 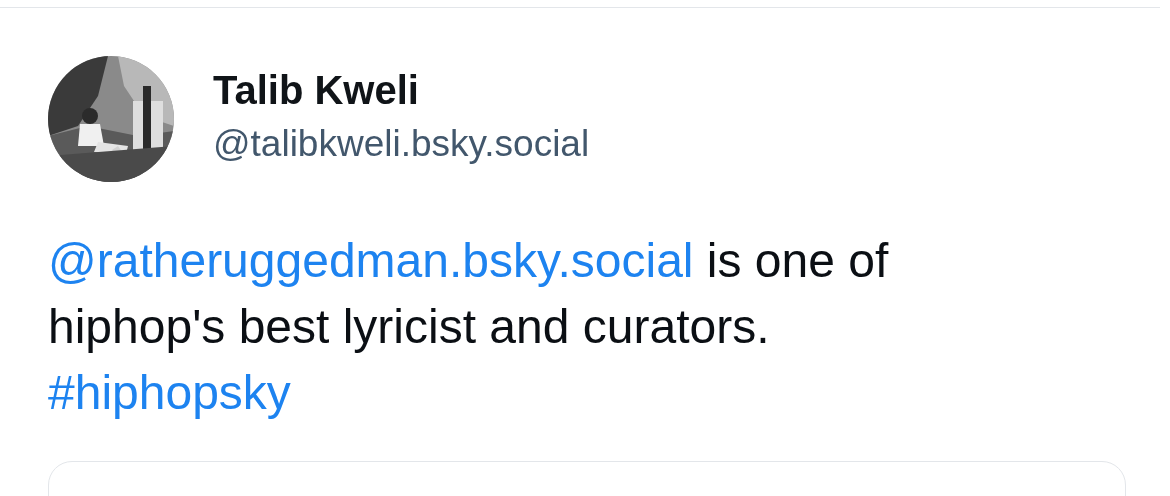 I want to click on mention-link: @ratheruggedman.bsky.social, so click(x=371, y=260).